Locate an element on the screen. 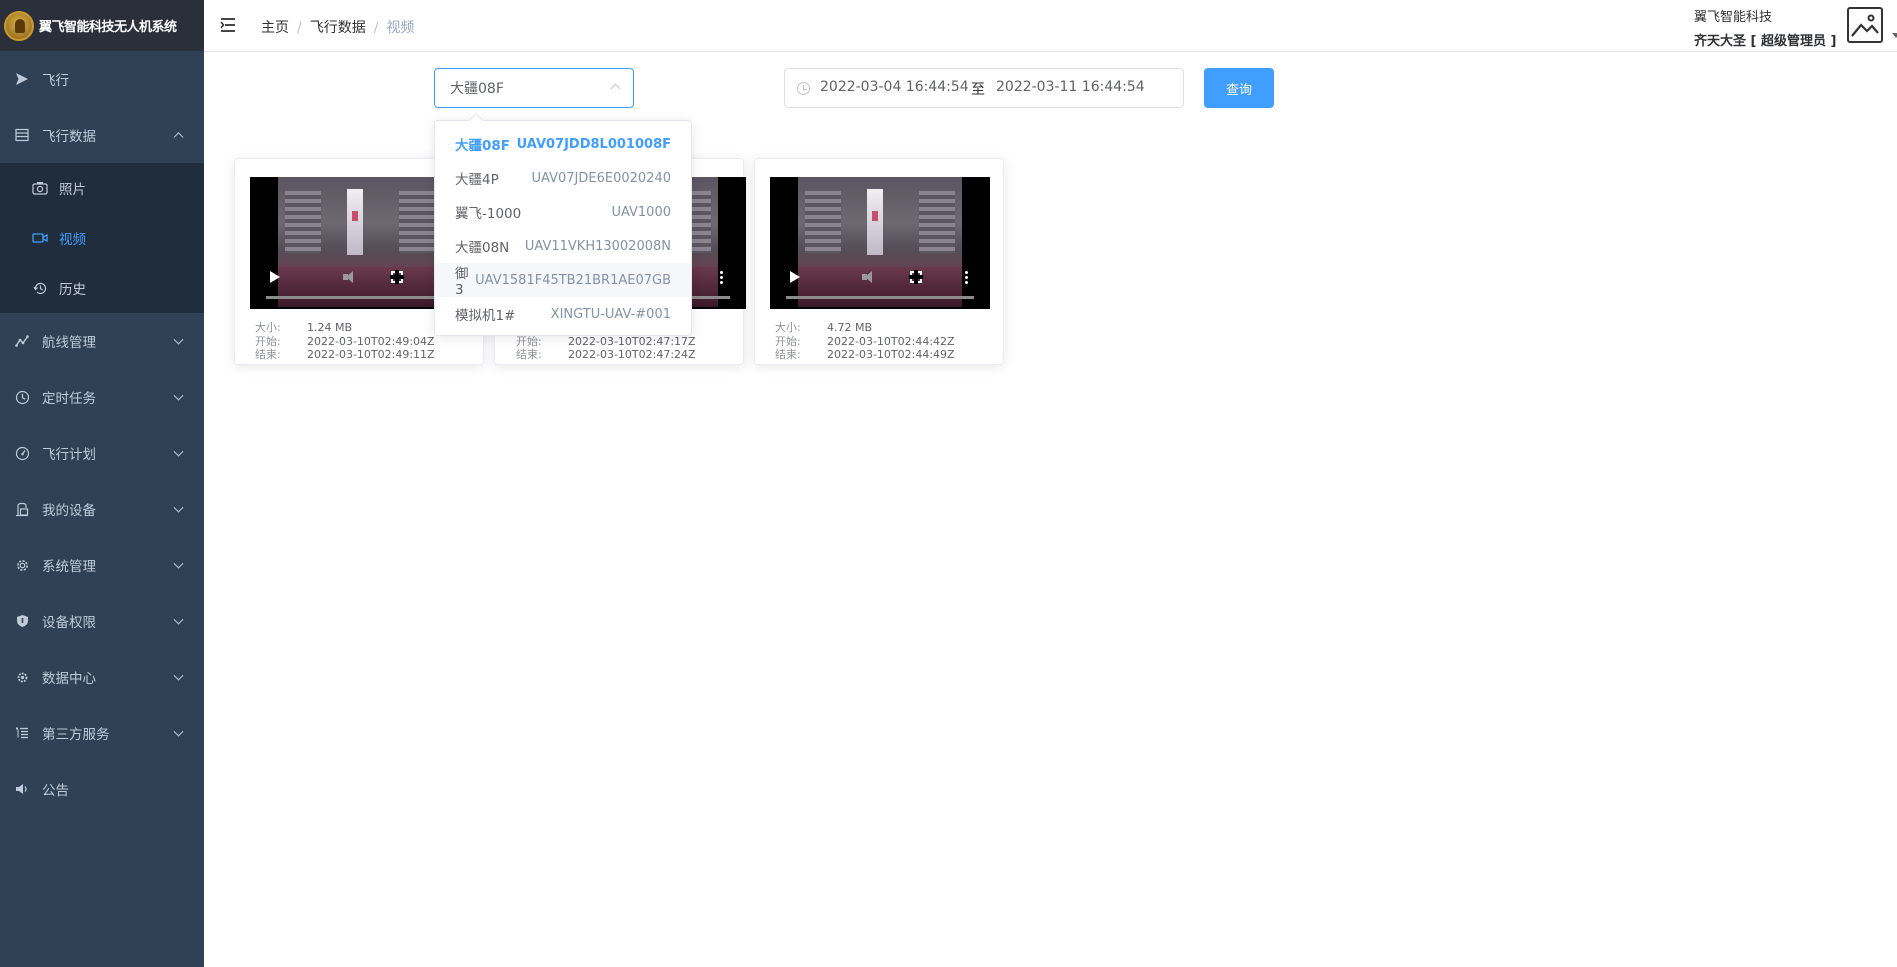 The image size is (1897, 967). list-icon is located at coordinates (22, 135).